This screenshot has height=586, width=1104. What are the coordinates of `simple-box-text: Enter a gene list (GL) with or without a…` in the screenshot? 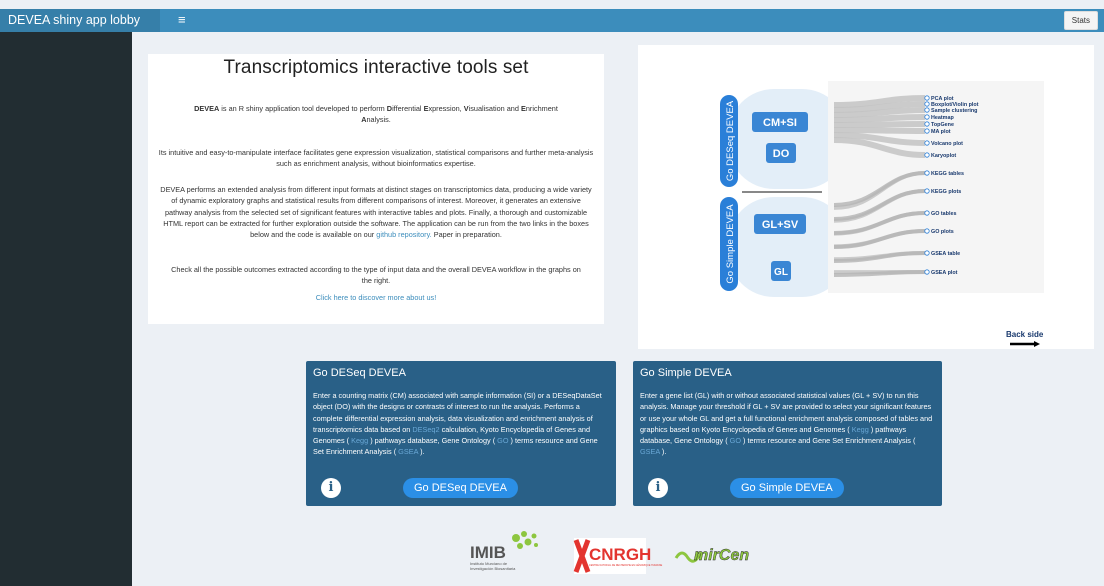 It's located at (787, 422).